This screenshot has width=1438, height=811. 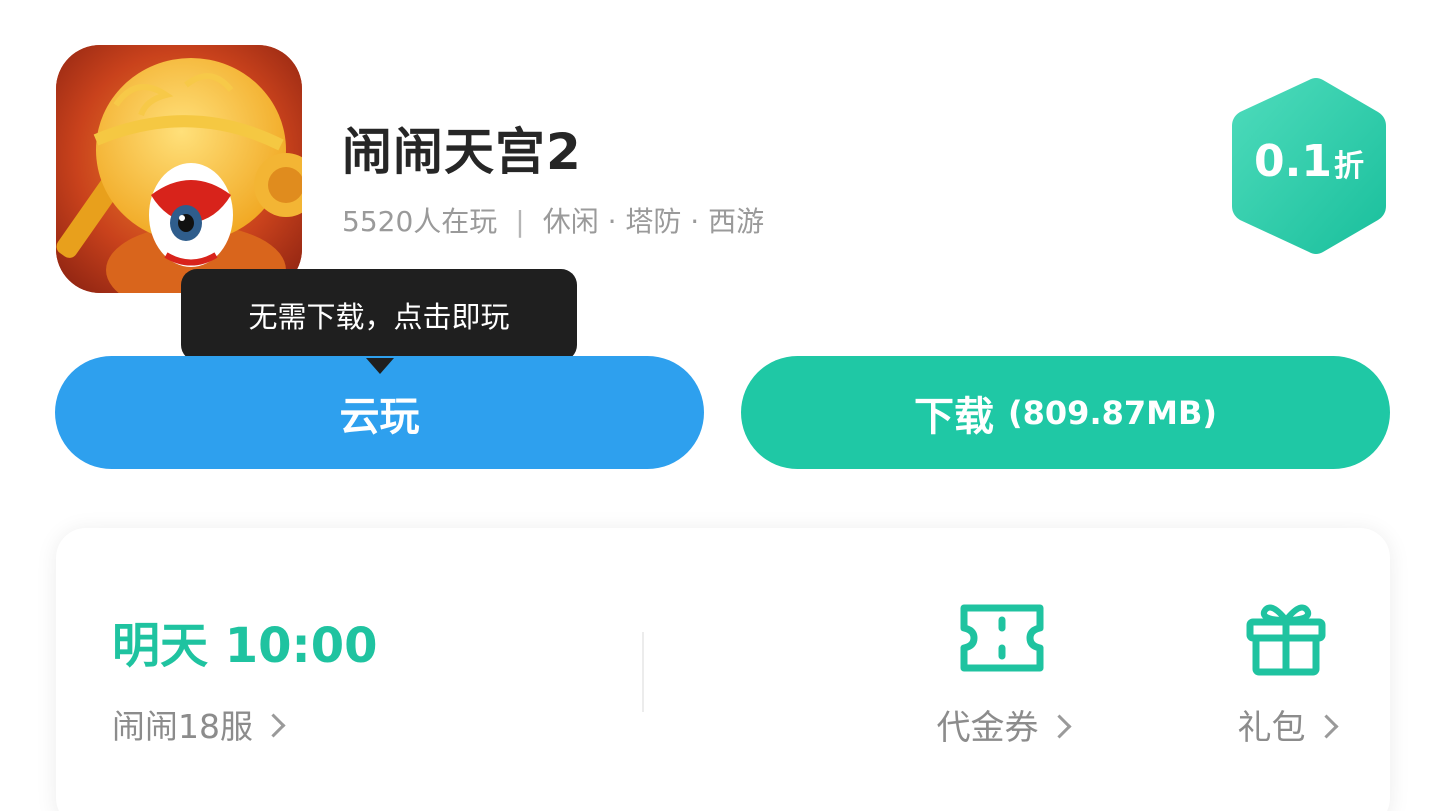 I want to click on voucher-label-text: 代金券, so click(x=987, y=728).